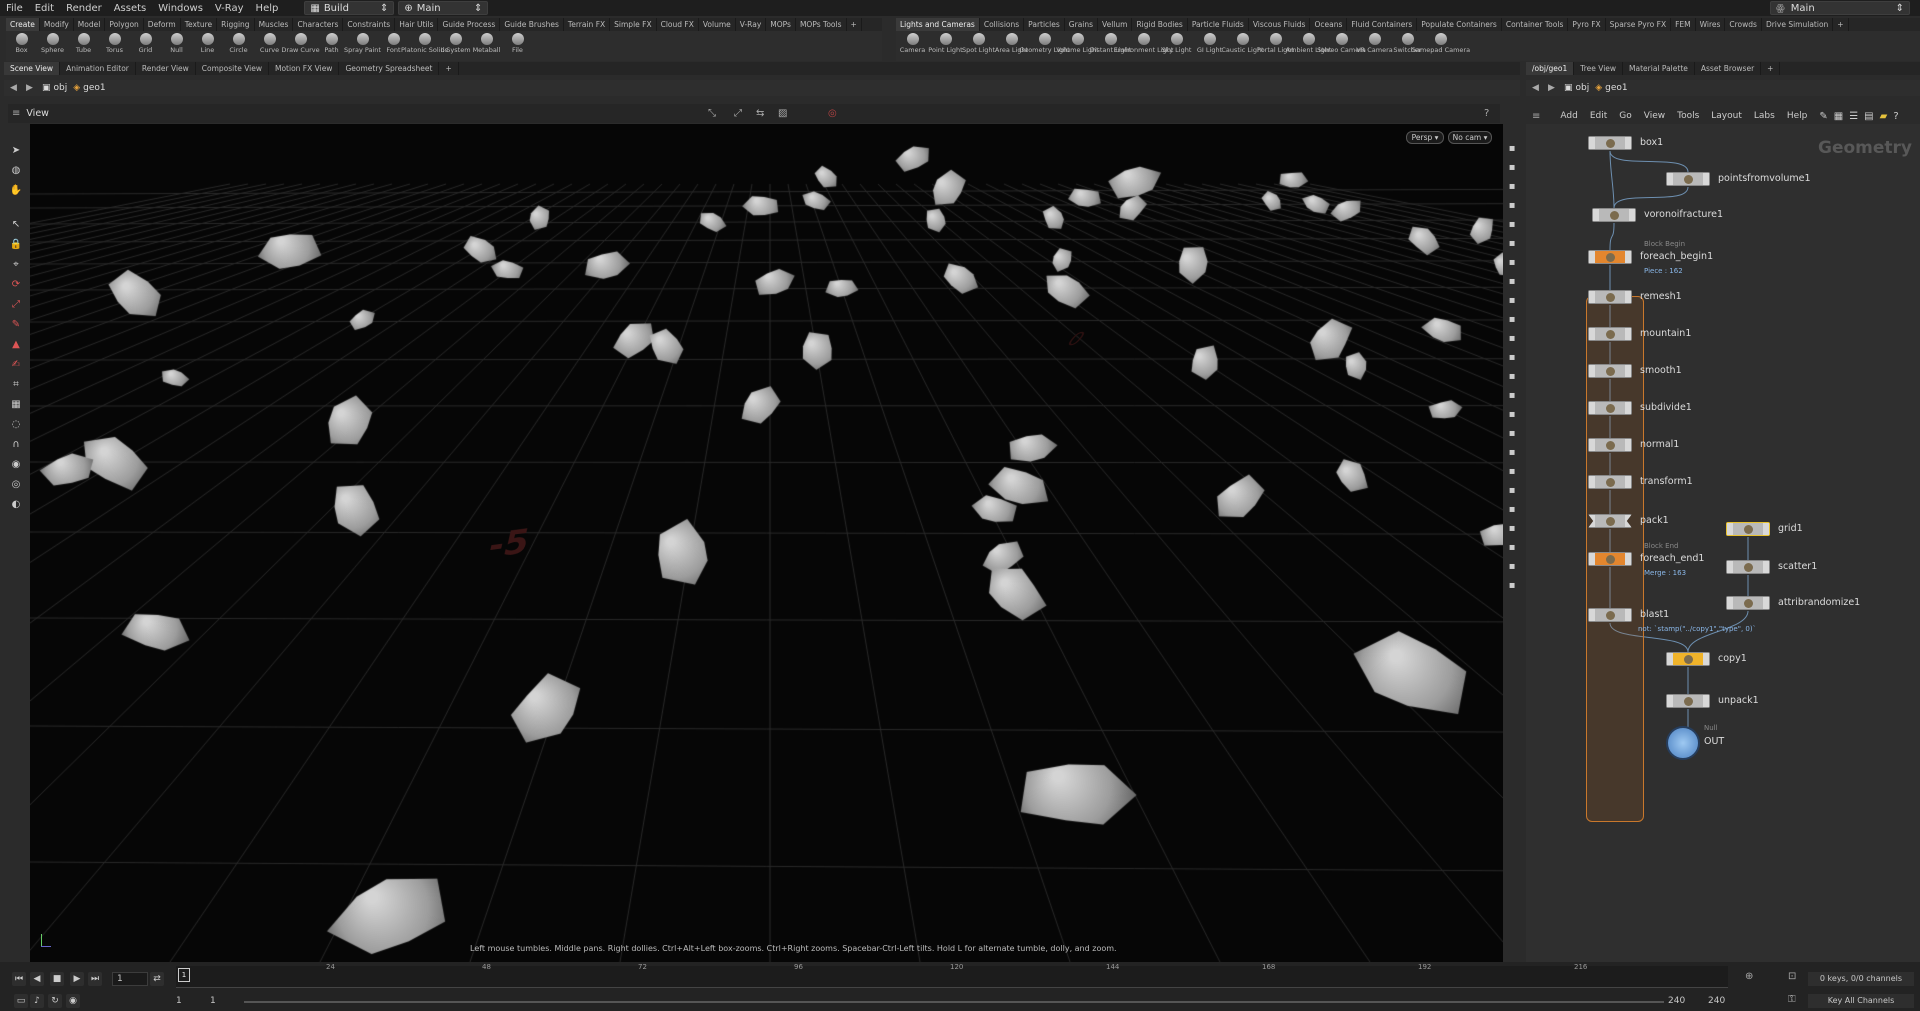  Describe the element at coordinates (1599, 68) in the screenshot. I see `pane-tab-right-1: Tree View` at that location.